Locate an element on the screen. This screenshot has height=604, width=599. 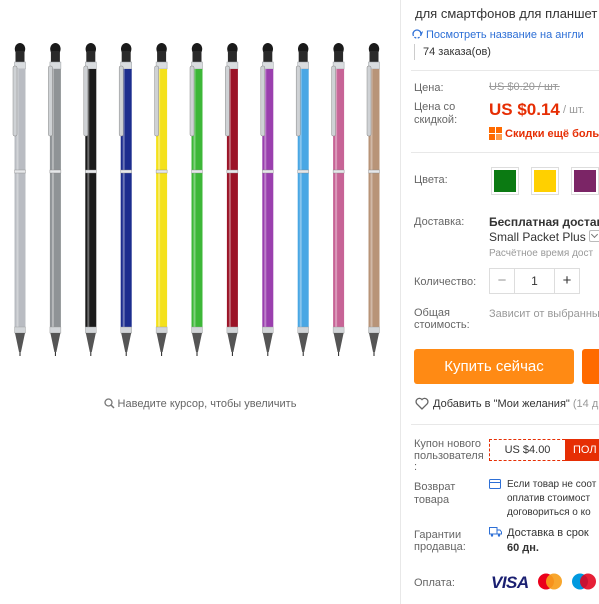
translate-icon is located at coordinates (417, 35).